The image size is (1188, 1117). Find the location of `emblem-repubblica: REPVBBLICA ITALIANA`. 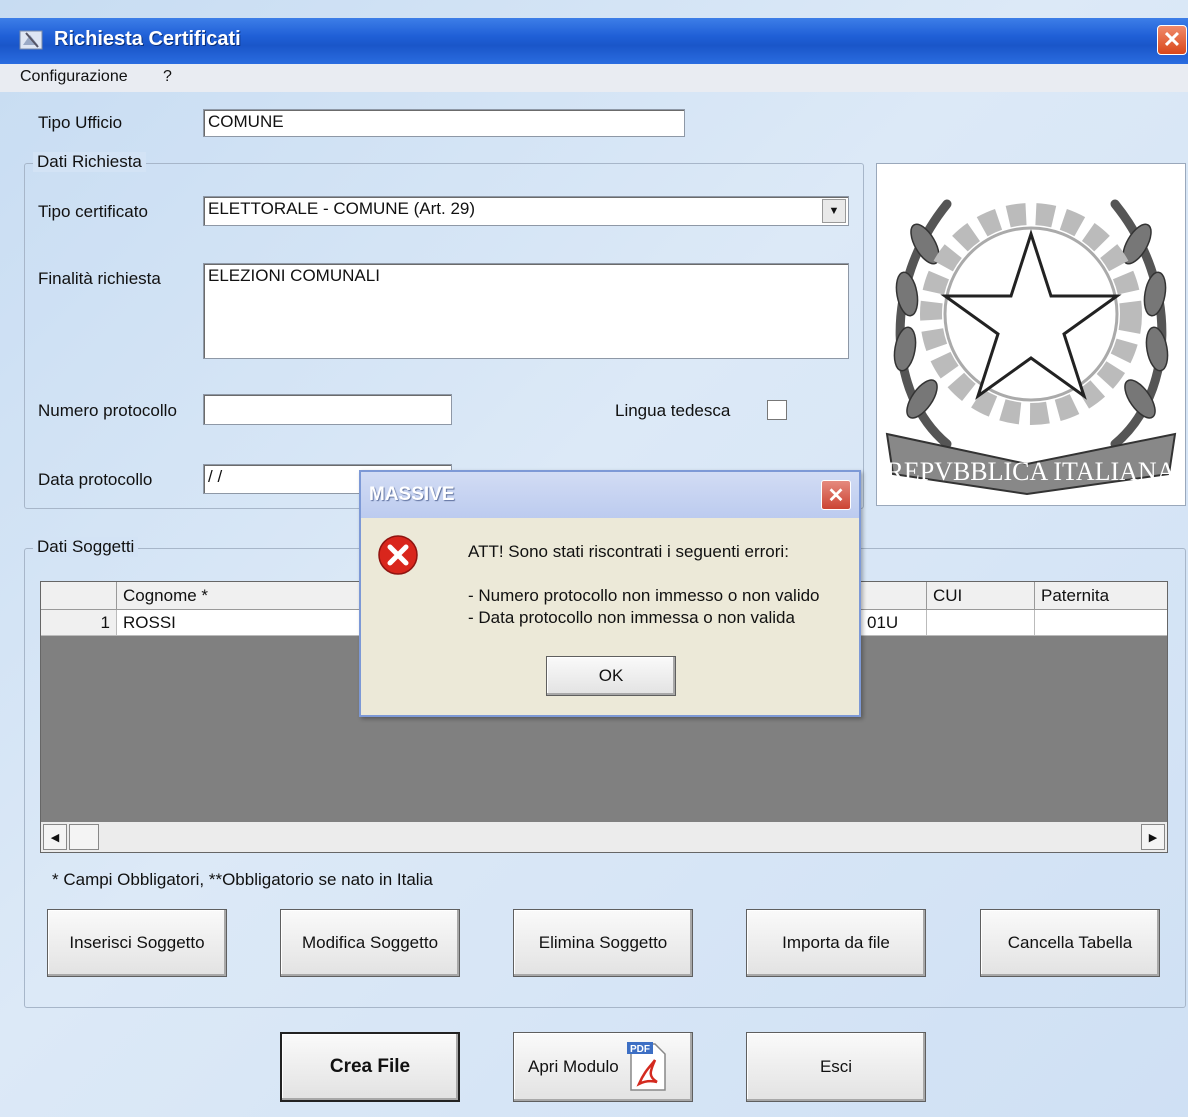

emblem-repubblica: REPVBBLICA ITALIANA is located at coordinates (1031, 334).